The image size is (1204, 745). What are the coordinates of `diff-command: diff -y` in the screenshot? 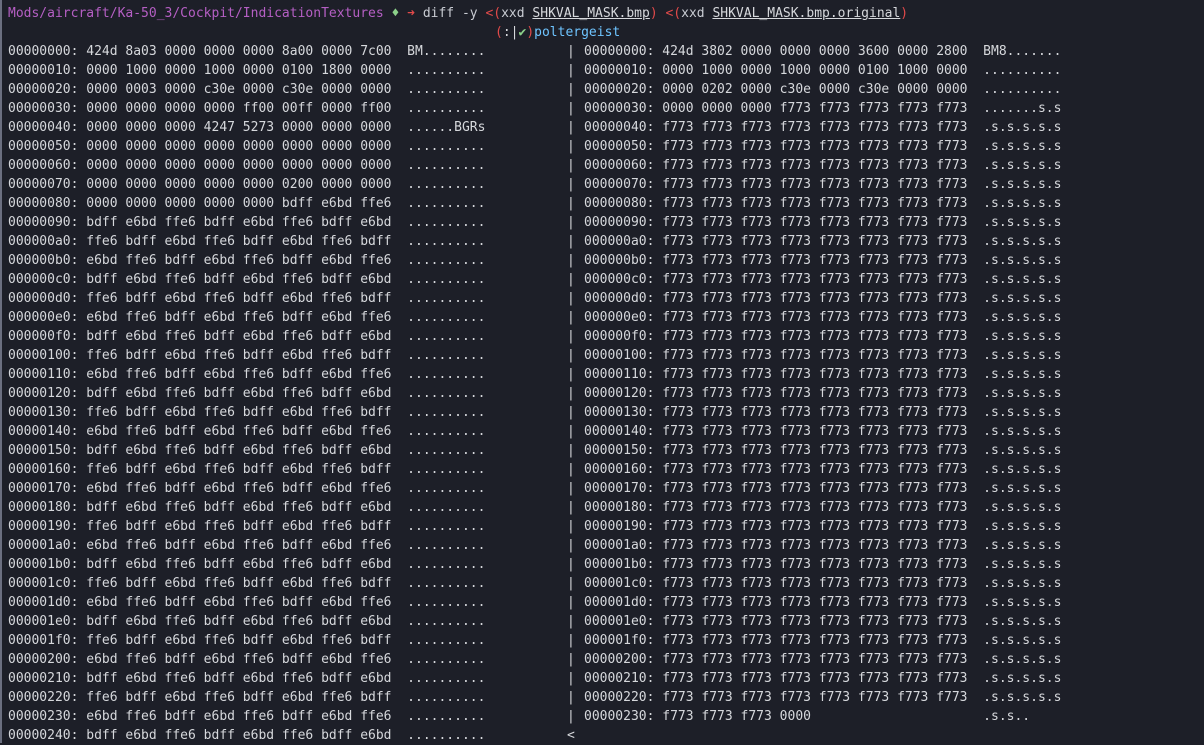 It's located at (450, 13).